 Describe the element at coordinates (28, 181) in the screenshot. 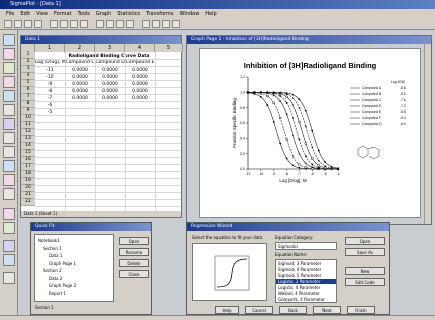

I see `row-header: 19` at that location.